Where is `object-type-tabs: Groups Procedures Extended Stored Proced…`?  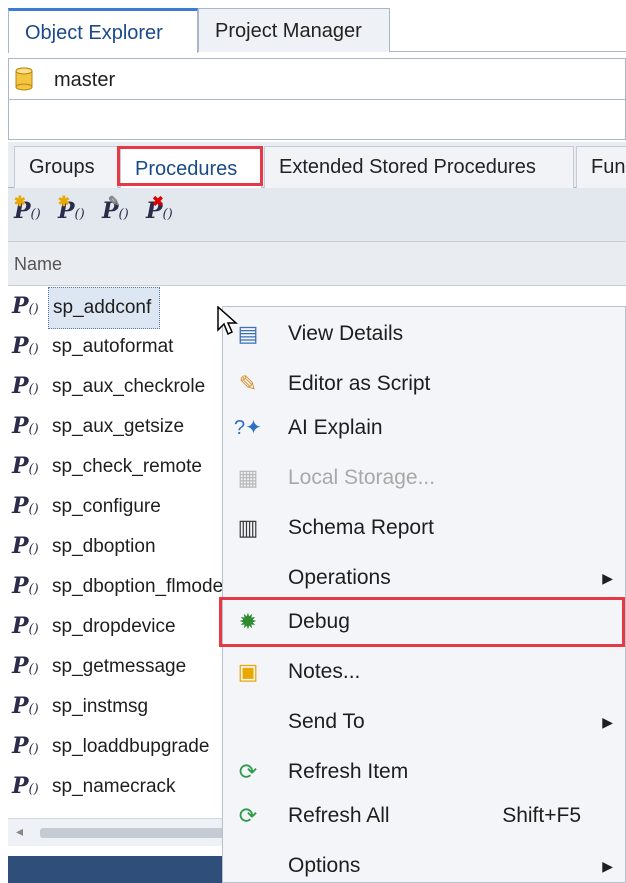
object-type-tabs: Groups Procedures Extended Stored Proced… is located at coordinates (317, 165).